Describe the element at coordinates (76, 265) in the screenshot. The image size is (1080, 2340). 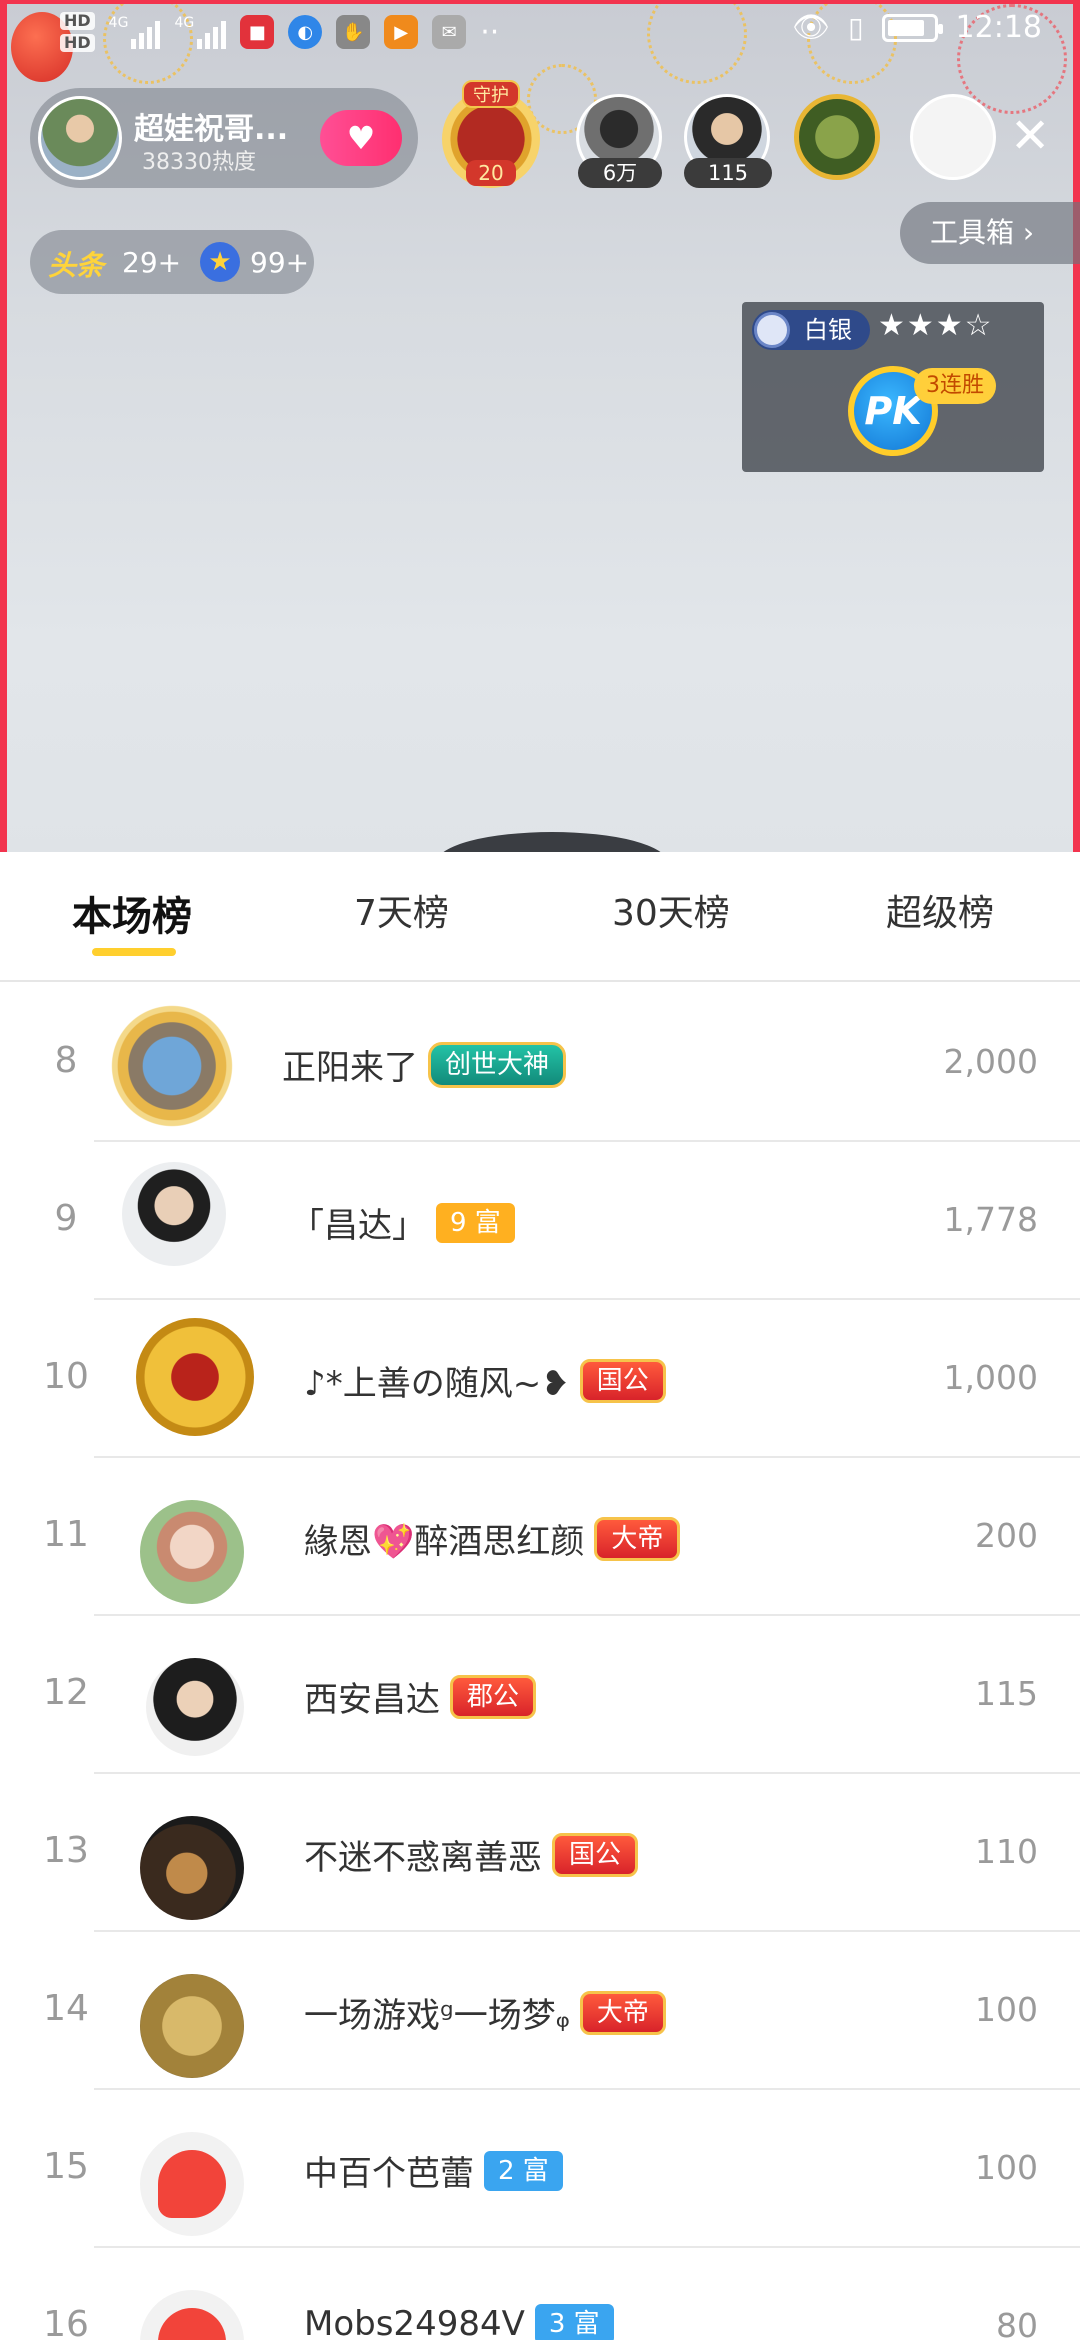
I see `toutiao-icon: 头条` at that location.